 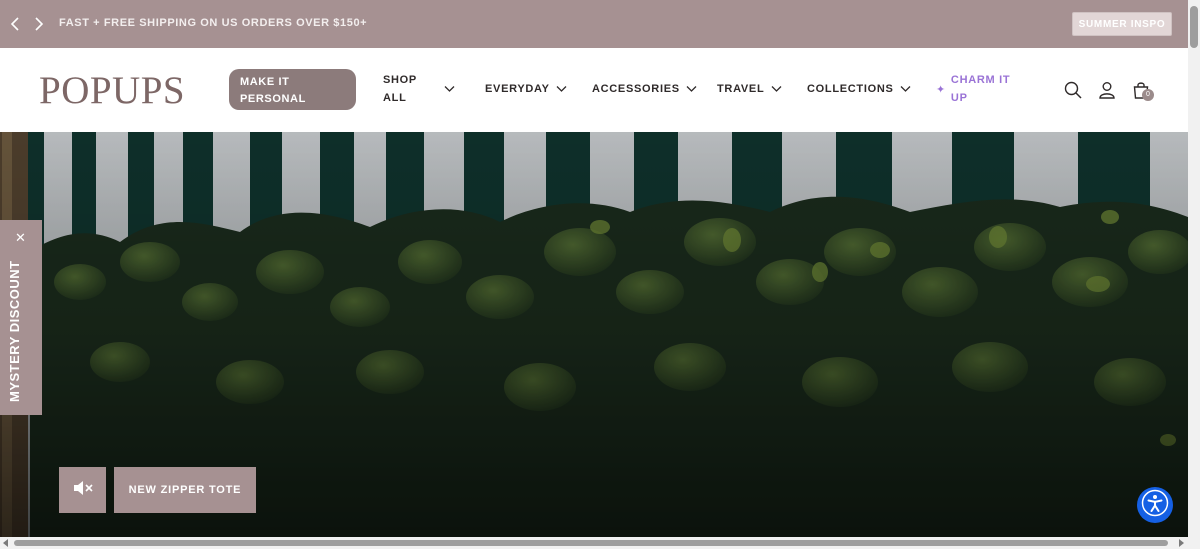 I want to click on nav-everyday: EVERYDAY, so click(x=526, y=89).